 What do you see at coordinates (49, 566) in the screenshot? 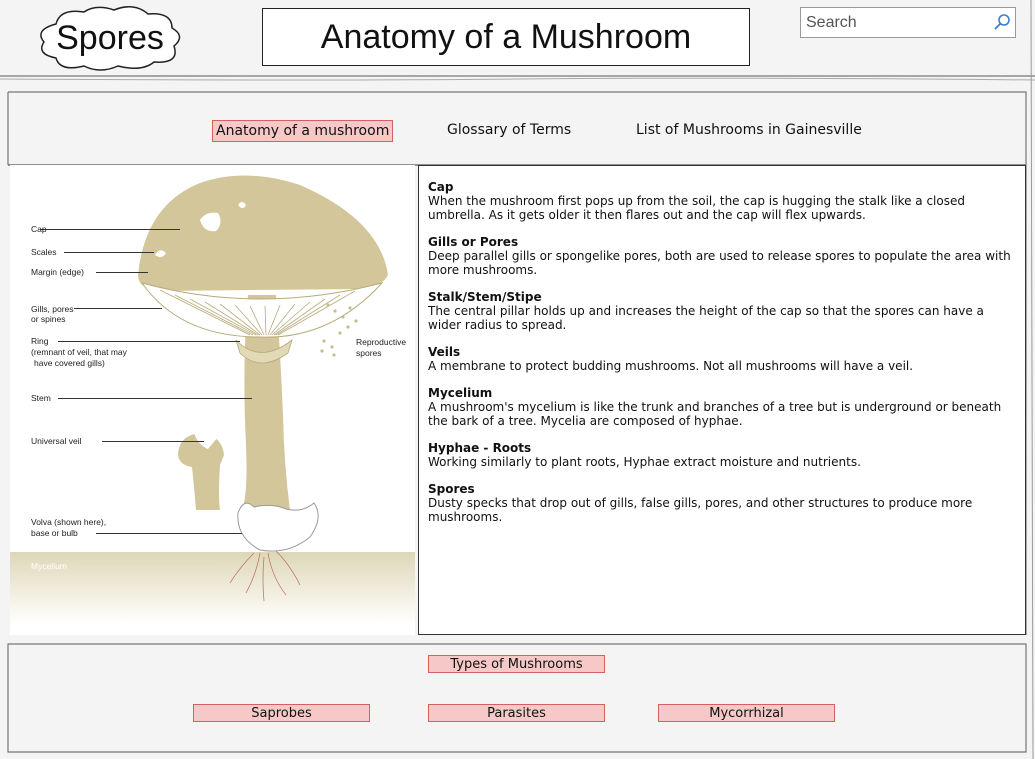
I see `label-mycelium: Mycelium` at bounding box center [49, 566].